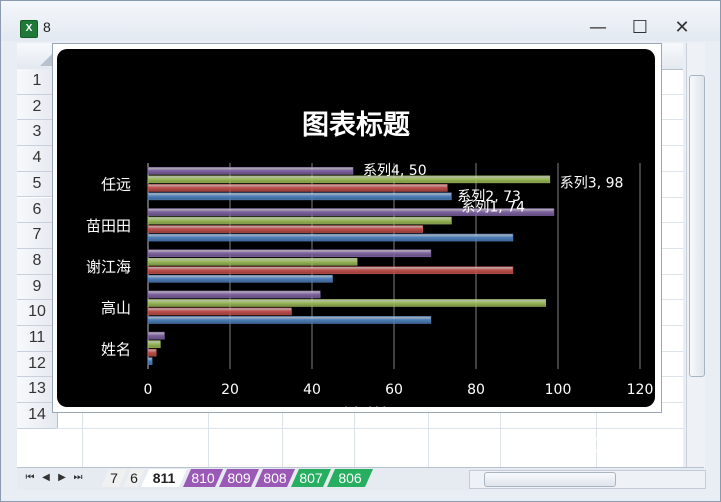 This screenshot has width=721, height=502. What do you see at coordinates (356, 125) in the screenshot?
I see `chart-title: 图表标题` at bounding box center [356, 125].